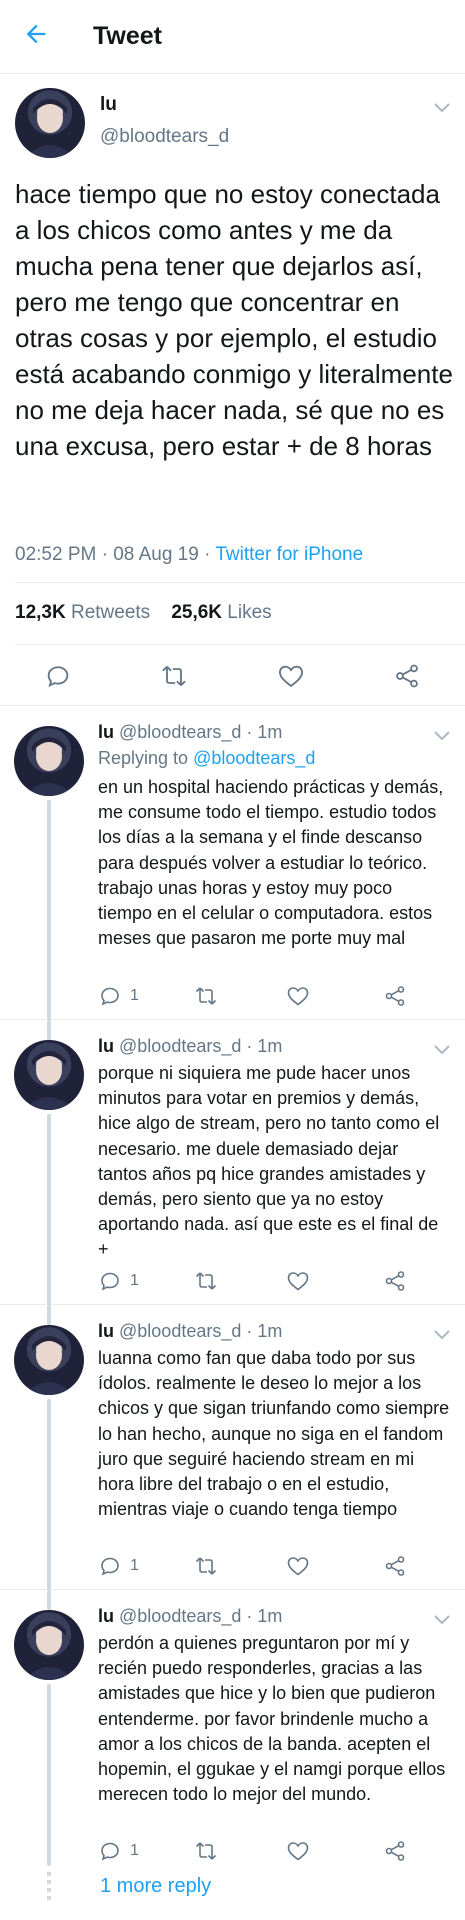 Image resolution: width=465 pixels, height=1920 pixels. I want to click on back-arrow-icon, so click(36, 34).